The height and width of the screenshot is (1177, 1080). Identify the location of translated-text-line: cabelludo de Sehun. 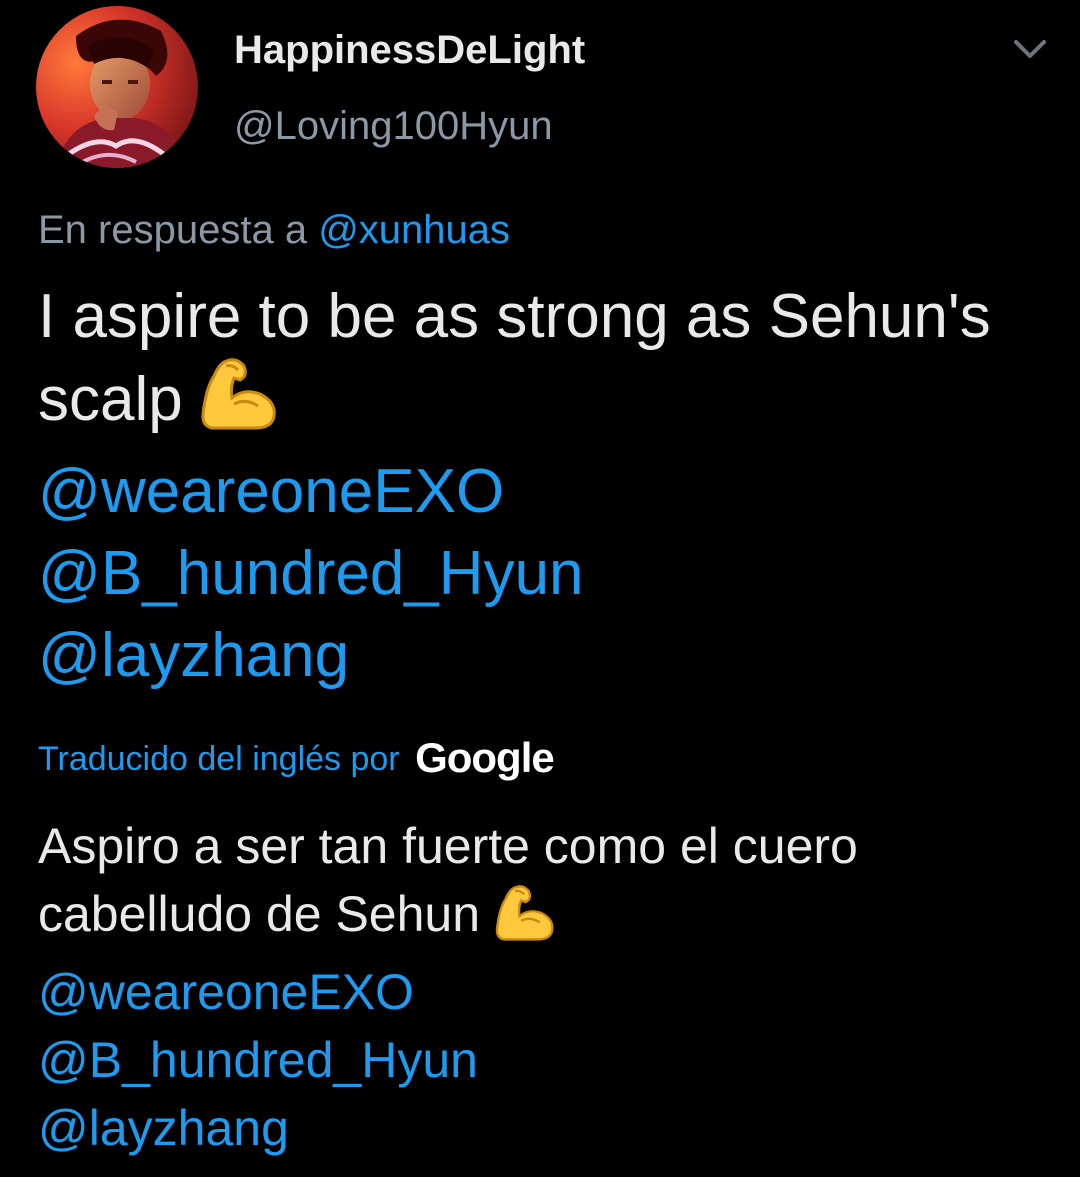
(543, 919).